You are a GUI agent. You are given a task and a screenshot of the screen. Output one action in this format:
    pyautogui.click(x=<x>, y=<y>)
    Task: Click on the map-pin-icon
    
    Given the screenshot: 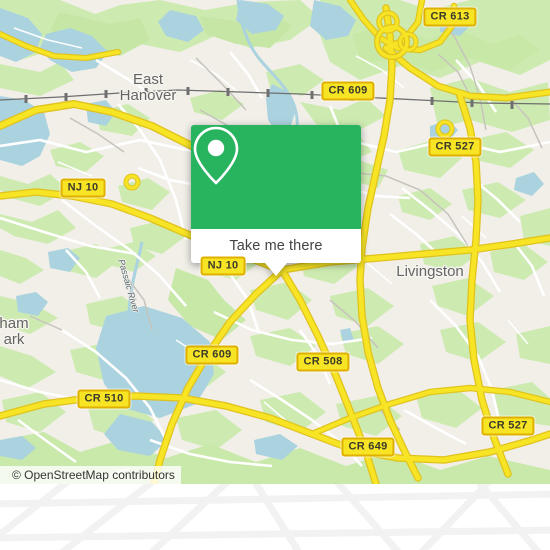 What is the action you would take?
    pyautogui.click(x=216, y=155)
    